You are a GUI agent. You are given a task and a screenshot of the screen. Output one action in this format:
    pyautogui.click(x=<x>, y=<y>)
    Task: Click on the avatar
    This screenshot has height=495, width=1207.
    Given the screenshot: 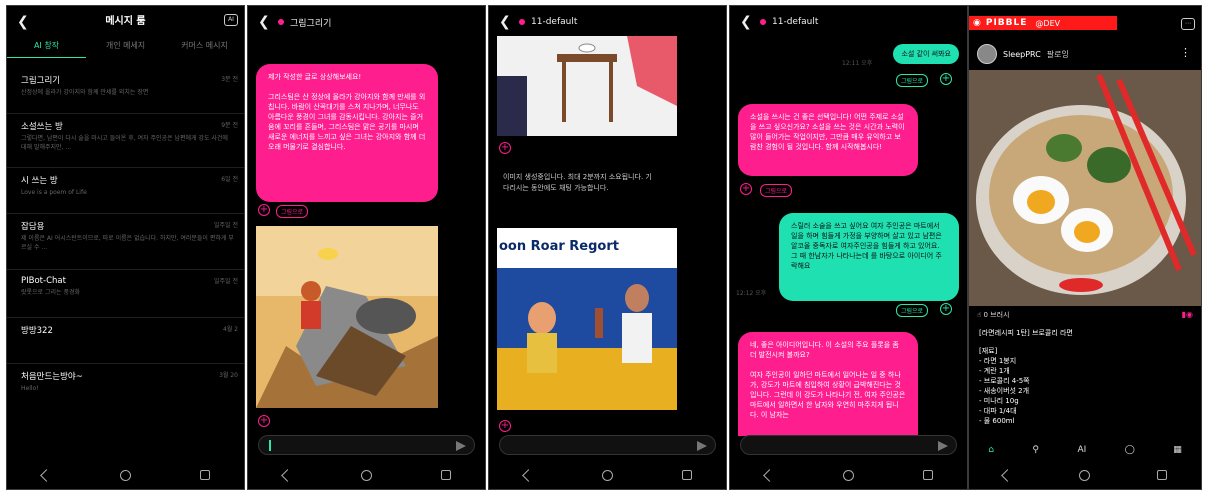 What is the action you would take?
    pyautogui.click(x=987, y=54)
    